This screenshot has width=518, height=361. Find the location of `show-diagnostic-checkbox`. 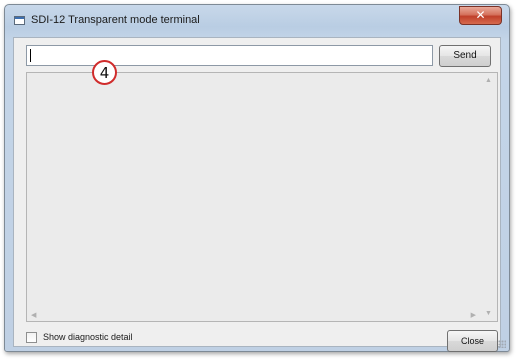

show-diagnostic-checkbox is located at coordinates (31, 337).